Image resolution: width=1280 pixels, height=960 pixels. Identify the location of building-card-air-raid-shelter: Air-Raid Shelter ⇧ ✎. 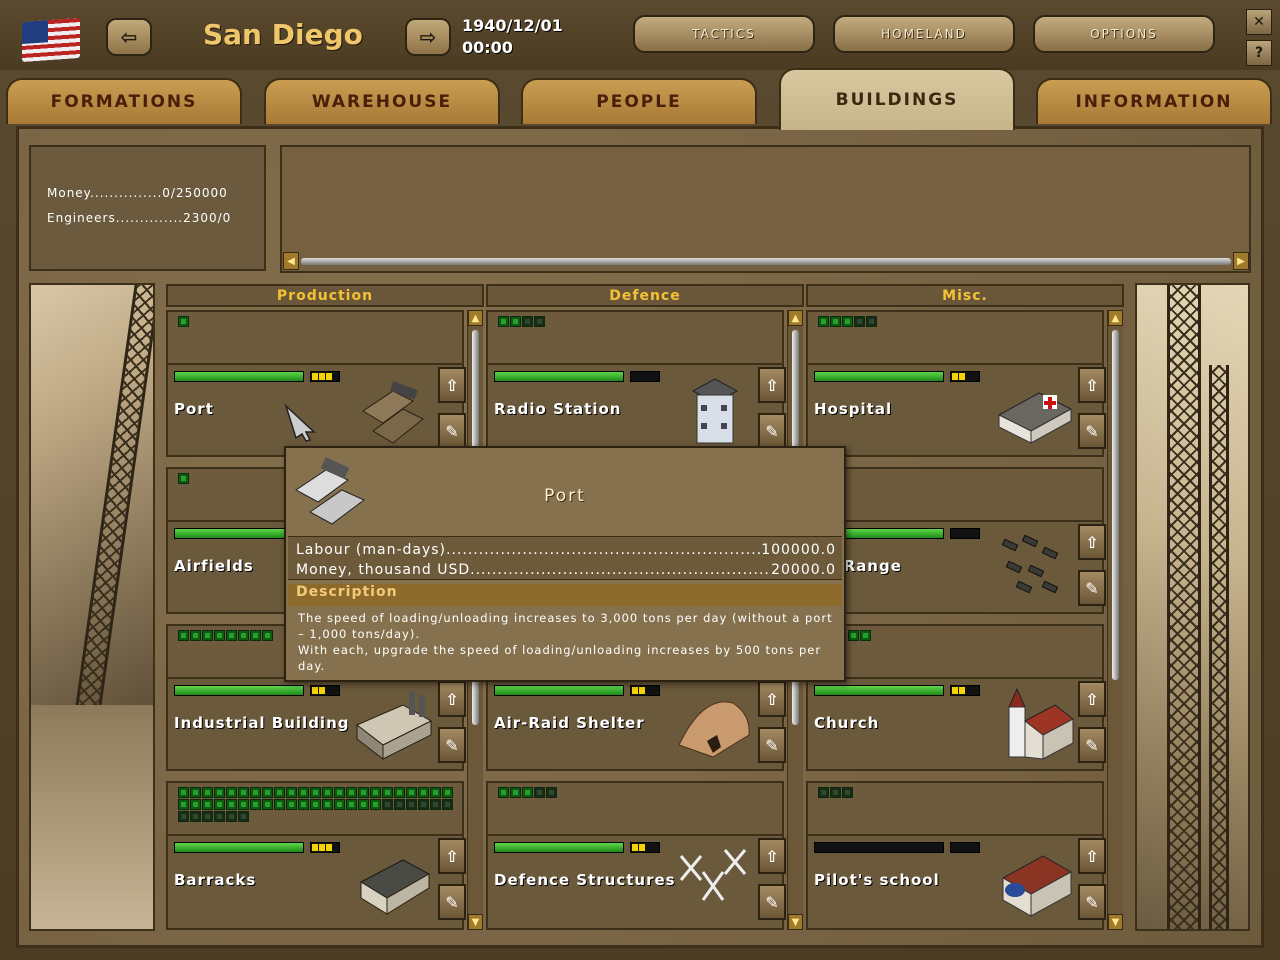
(636, 725).